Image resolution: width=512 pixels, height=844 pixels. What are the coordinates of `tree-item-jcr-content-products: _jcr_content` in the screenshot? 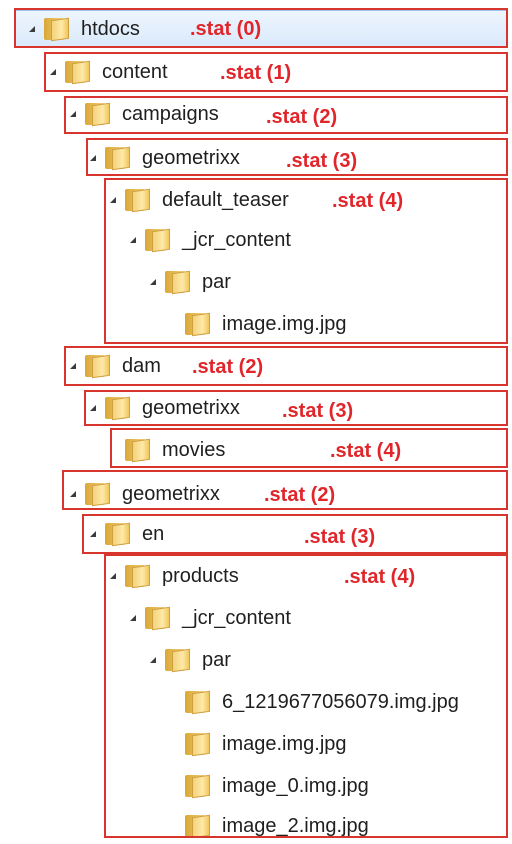 It's located at (210, 618).